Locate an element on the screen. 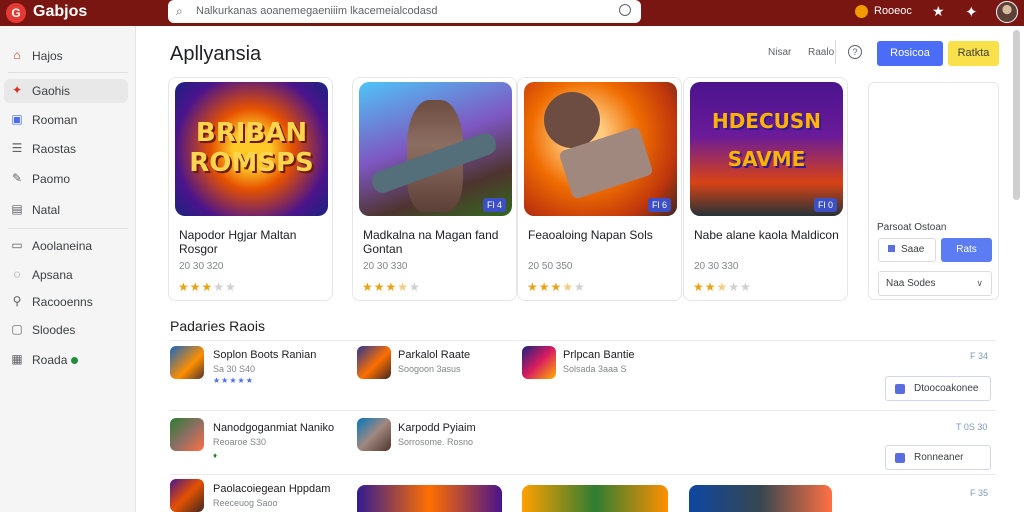 The width and height of the screenshot is (1024, 512). games-icon: ✦ is located at coordinates (17, 90).